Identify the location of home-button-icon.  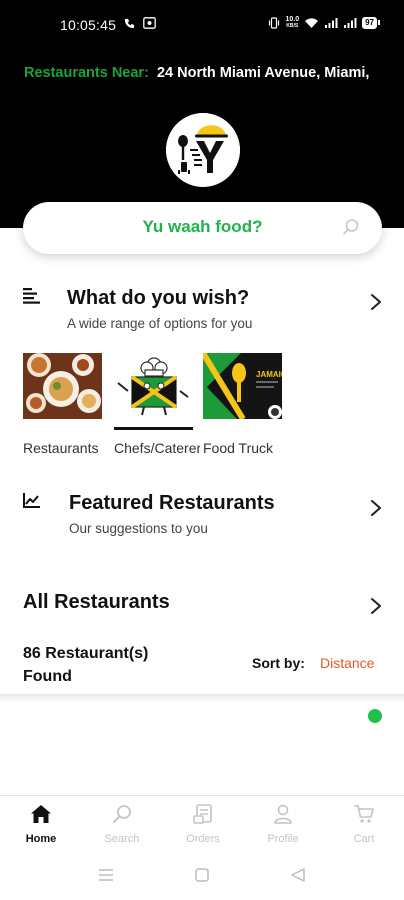
(202, 875).